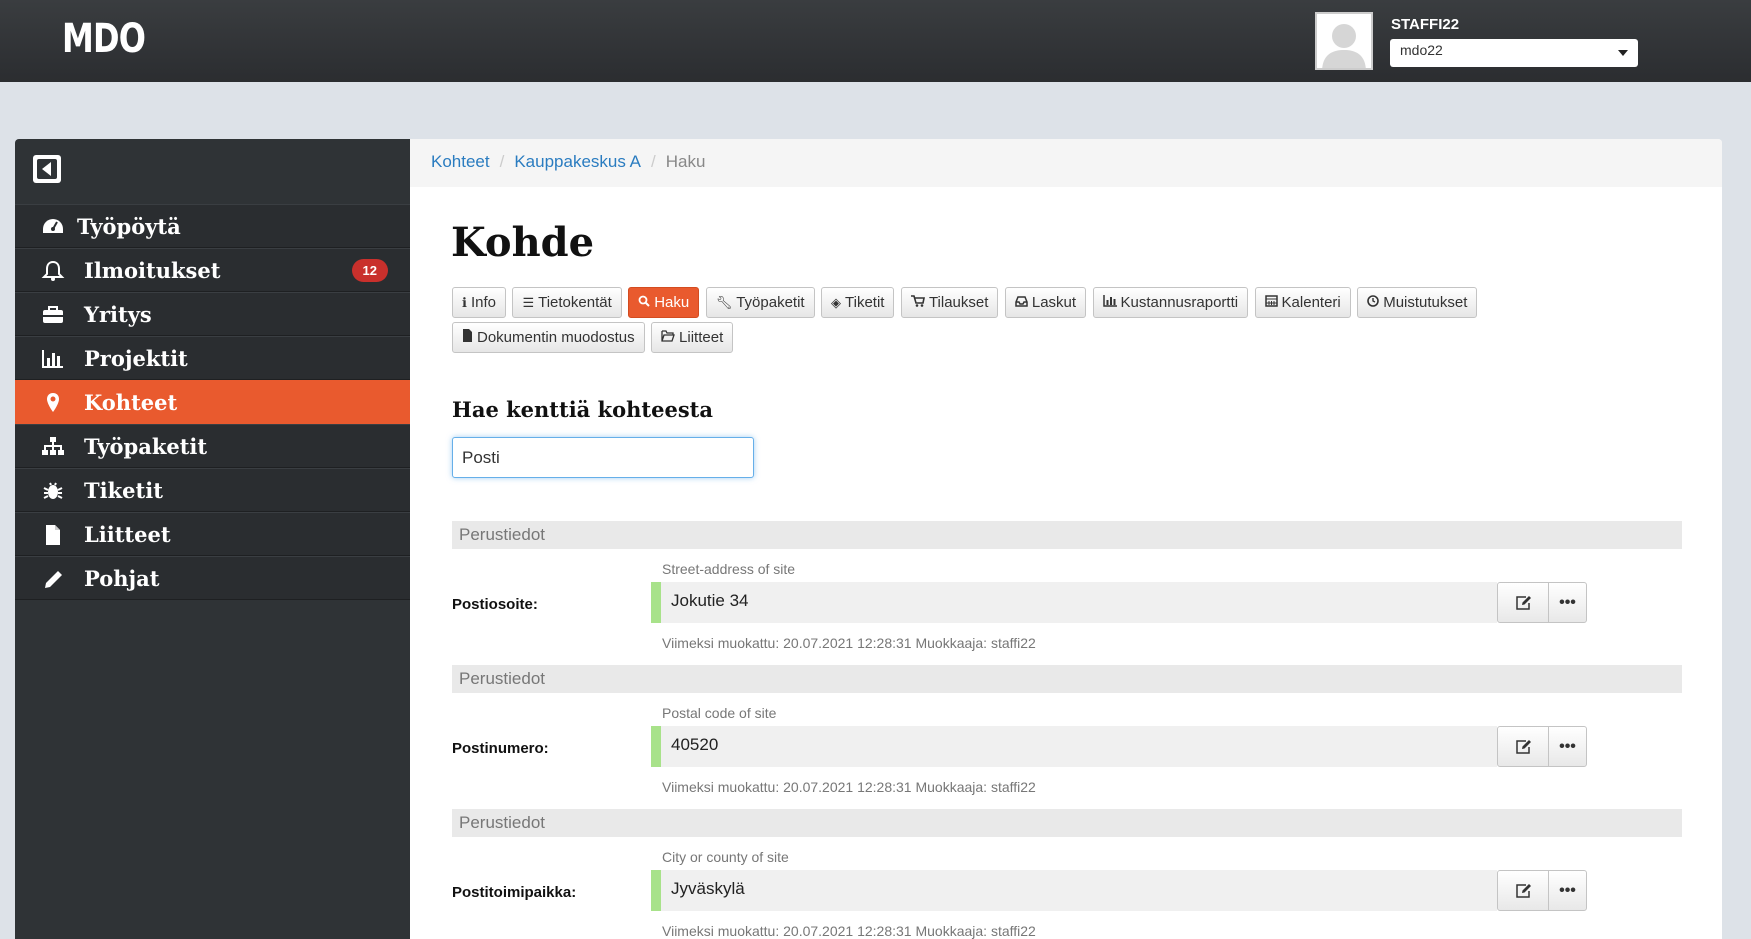 The height and width of the screenshot is (939, 1751). I want to click on bug-icon, so click(53, 491).